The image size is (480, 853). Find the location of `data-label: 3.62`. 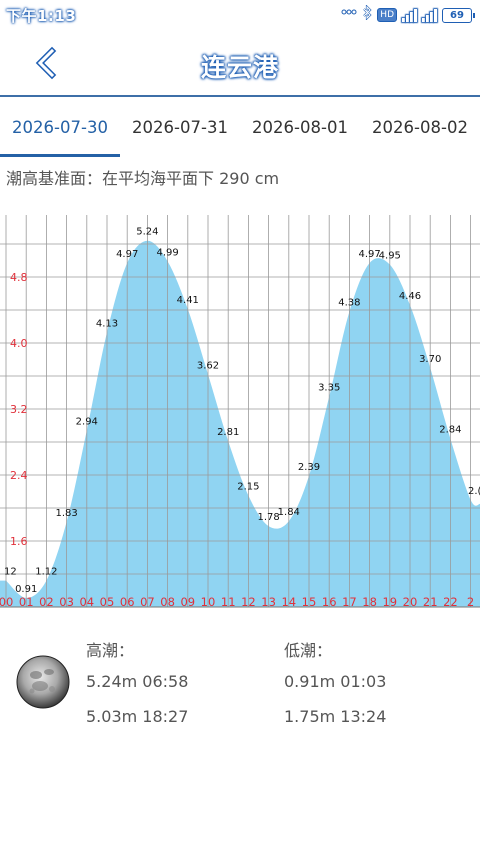

data-label: 3.62 is located at coordinates (208, 365).